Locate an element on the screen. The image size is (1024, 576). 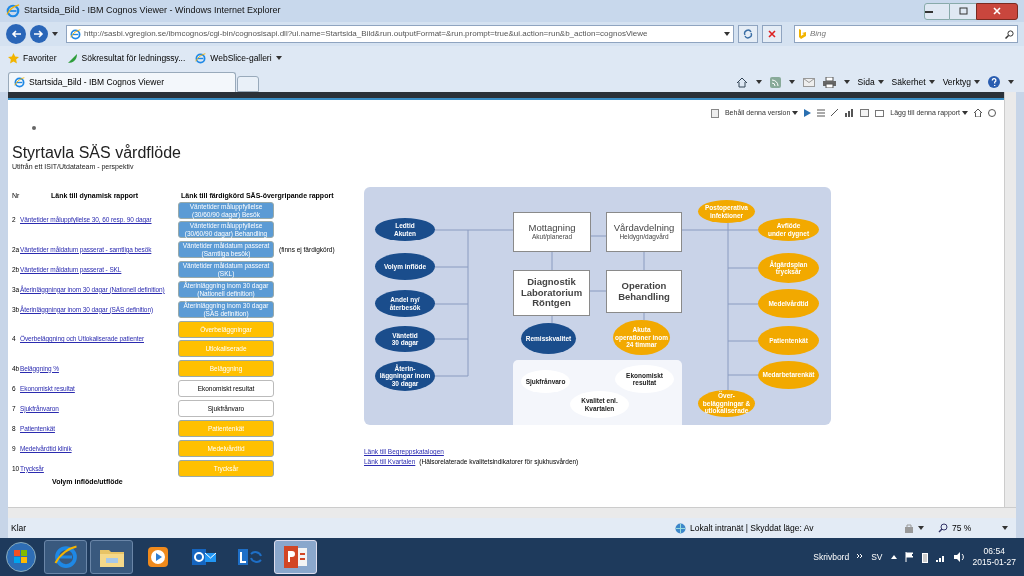
leaf-icon is located at coordinates (72, 58).